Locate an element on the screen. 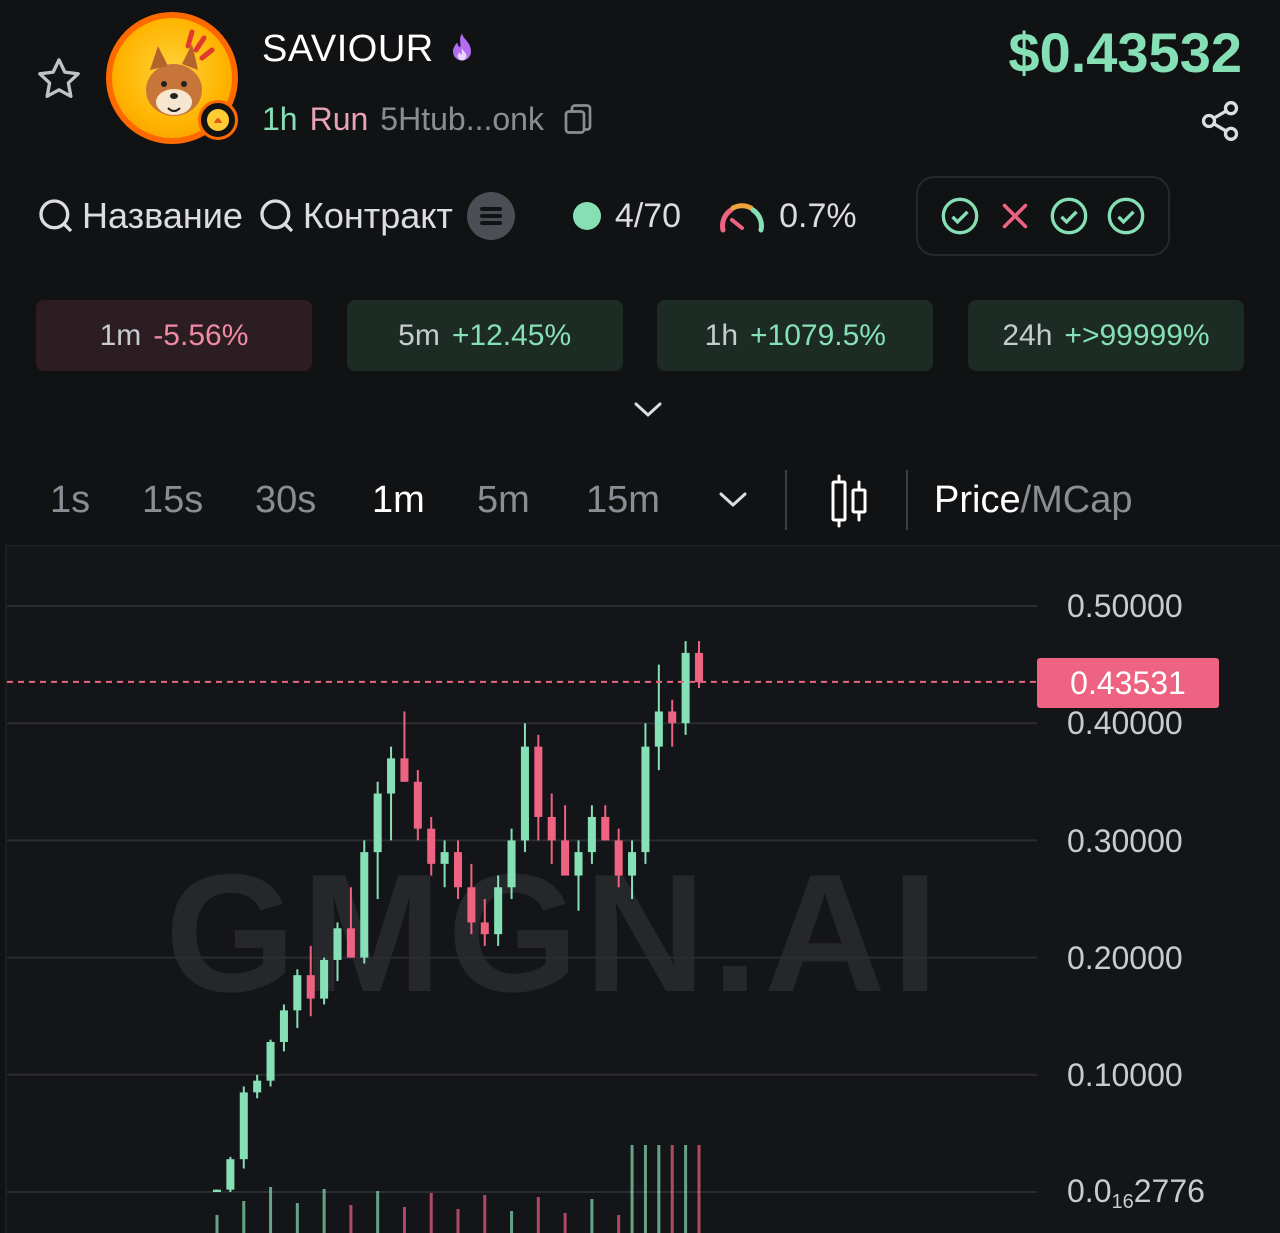 The image size is (1280, 1233). gauge-icon is located at coordinates (742, 218).